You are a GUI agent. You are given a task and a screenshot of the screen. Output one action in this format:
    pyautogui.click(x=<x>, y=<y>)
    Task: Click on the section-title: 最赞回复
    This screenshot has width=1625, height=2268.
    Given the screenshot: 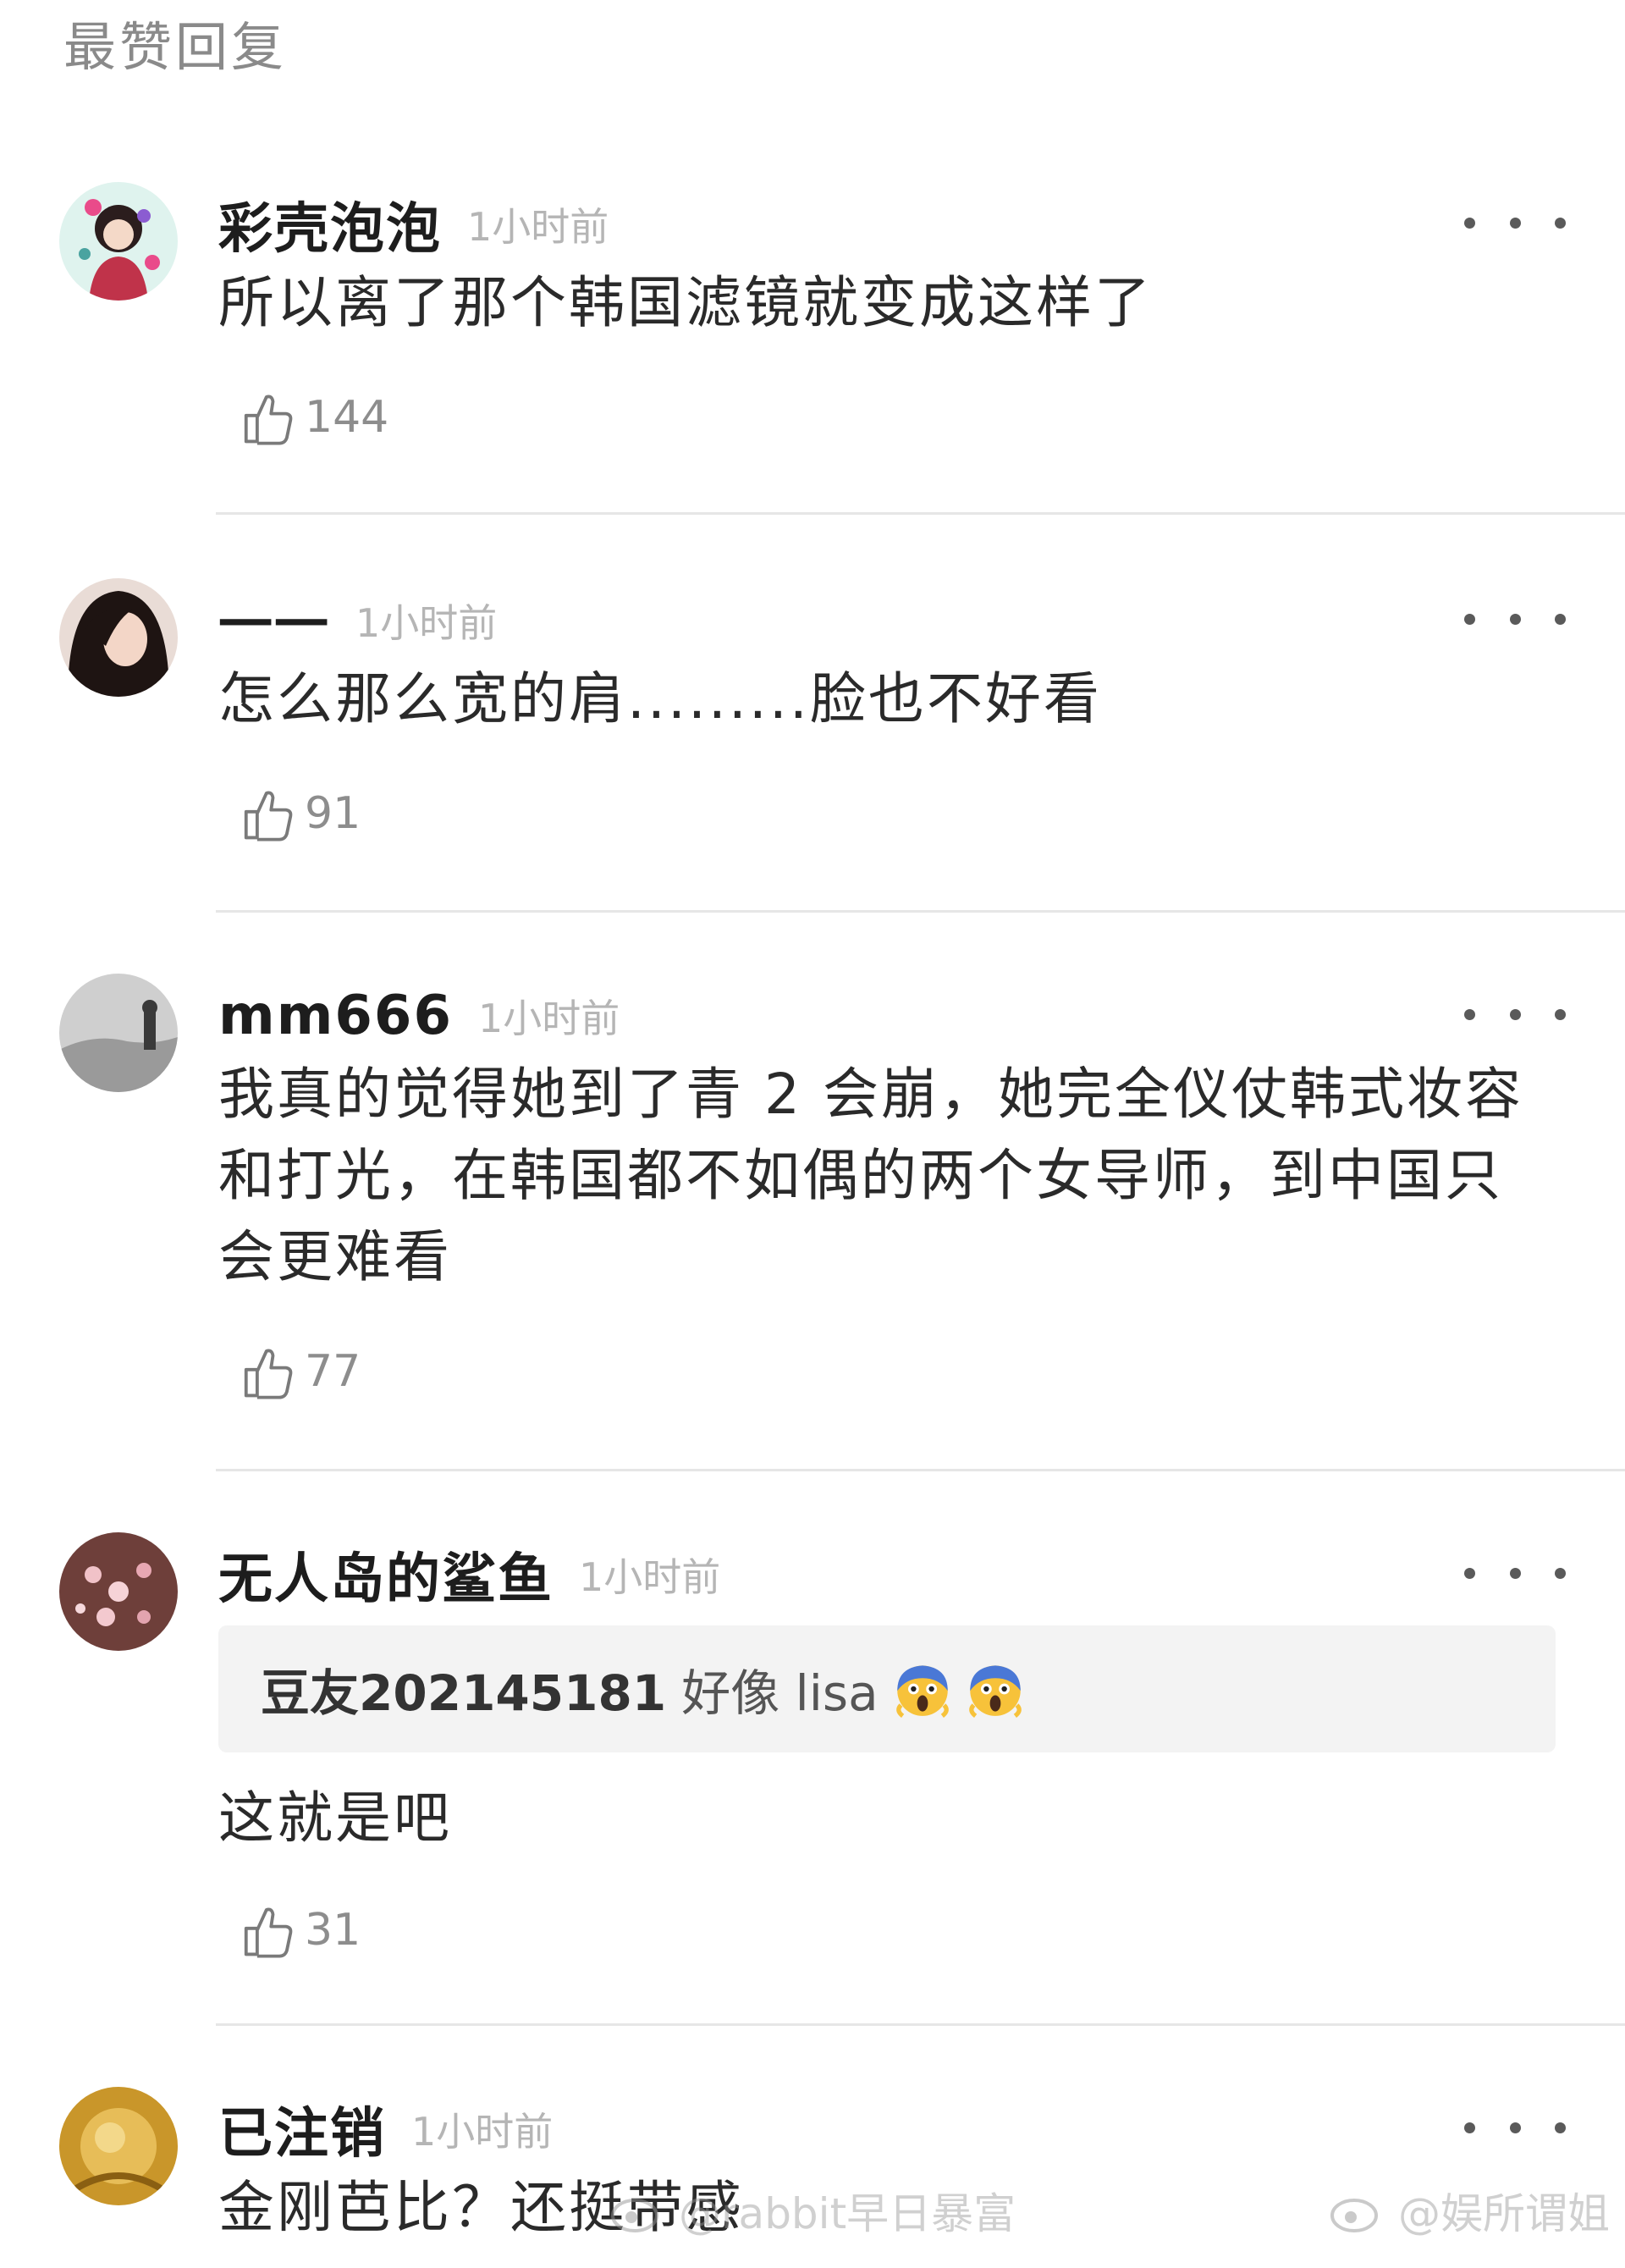 What is the action you would take?
    pyautogui.click(x=175, y=47)
    